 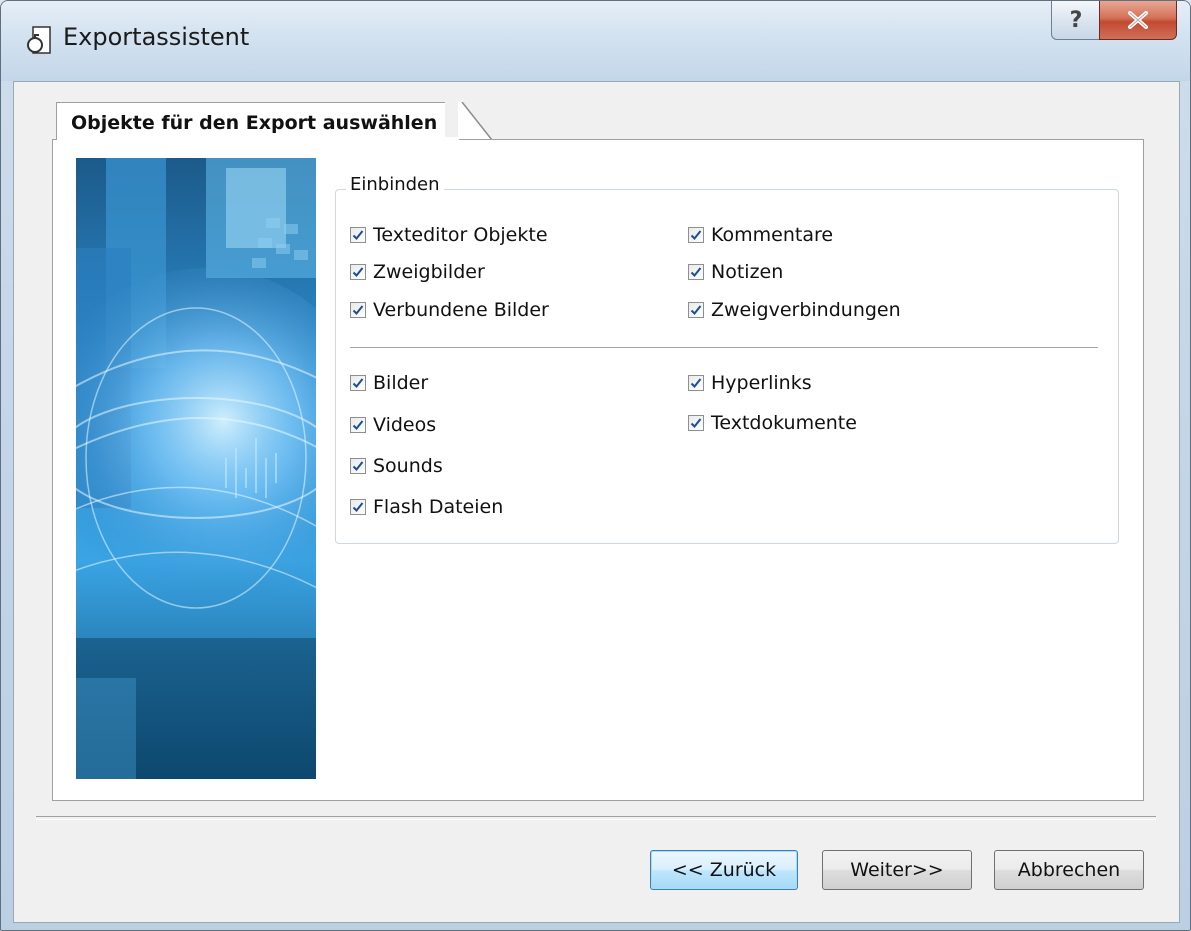 I want to click on tab-edge, so click(x=475, y=121).